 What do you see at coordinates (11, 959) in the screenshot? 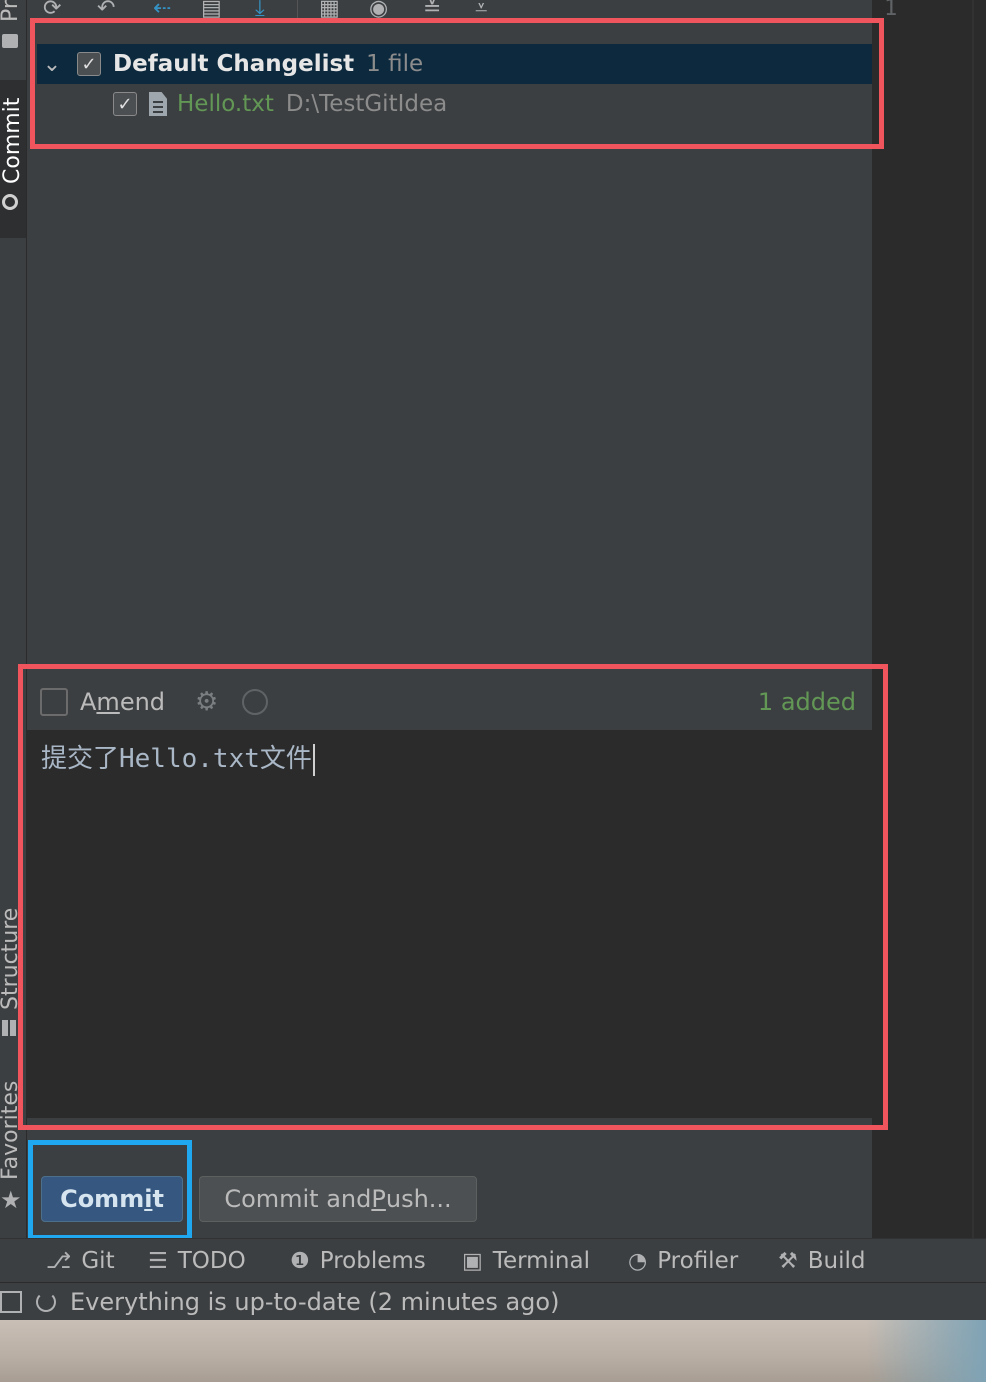
I see `structure-tab: Structure` at bounding box center [11, 959].